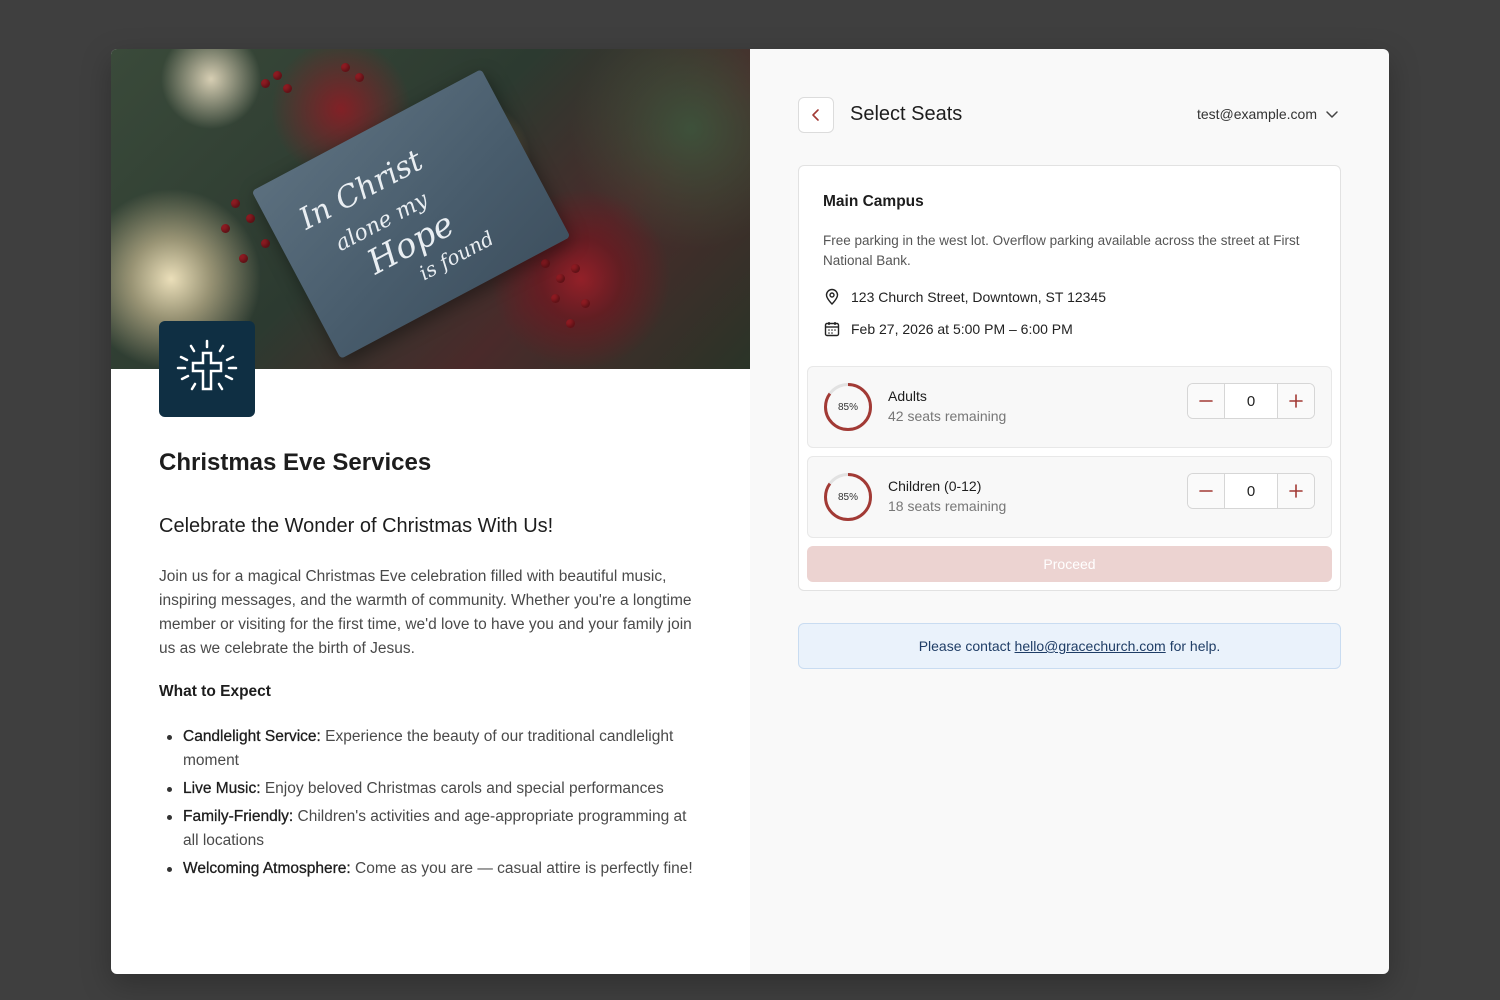 This screenshot has width=1500, height=1000. What do you see at coordinates (832, 329) in the screenshot?
I see `calendar-icon` at bounding box center [832, 329].